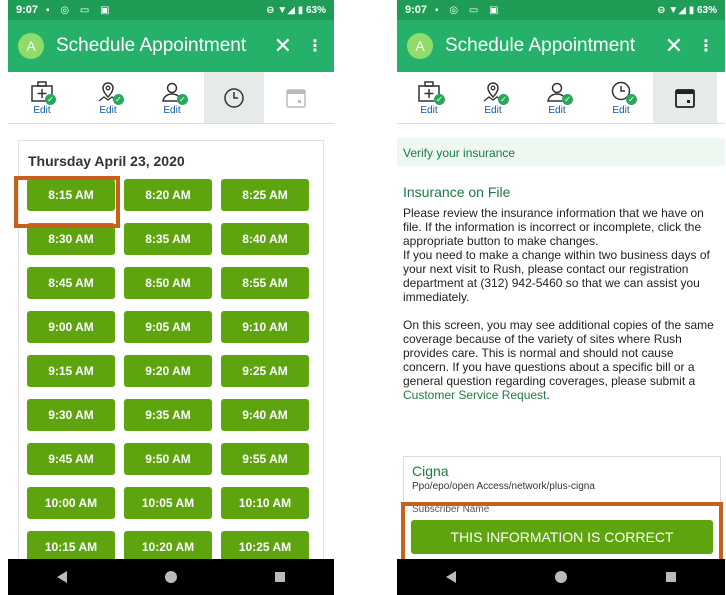 This screenshot has height=595, width=726. What do you see at coordinates (621, 97) in the screenshot?
I see `step-time: ✓ Edit` at bounding box center [621, 97].